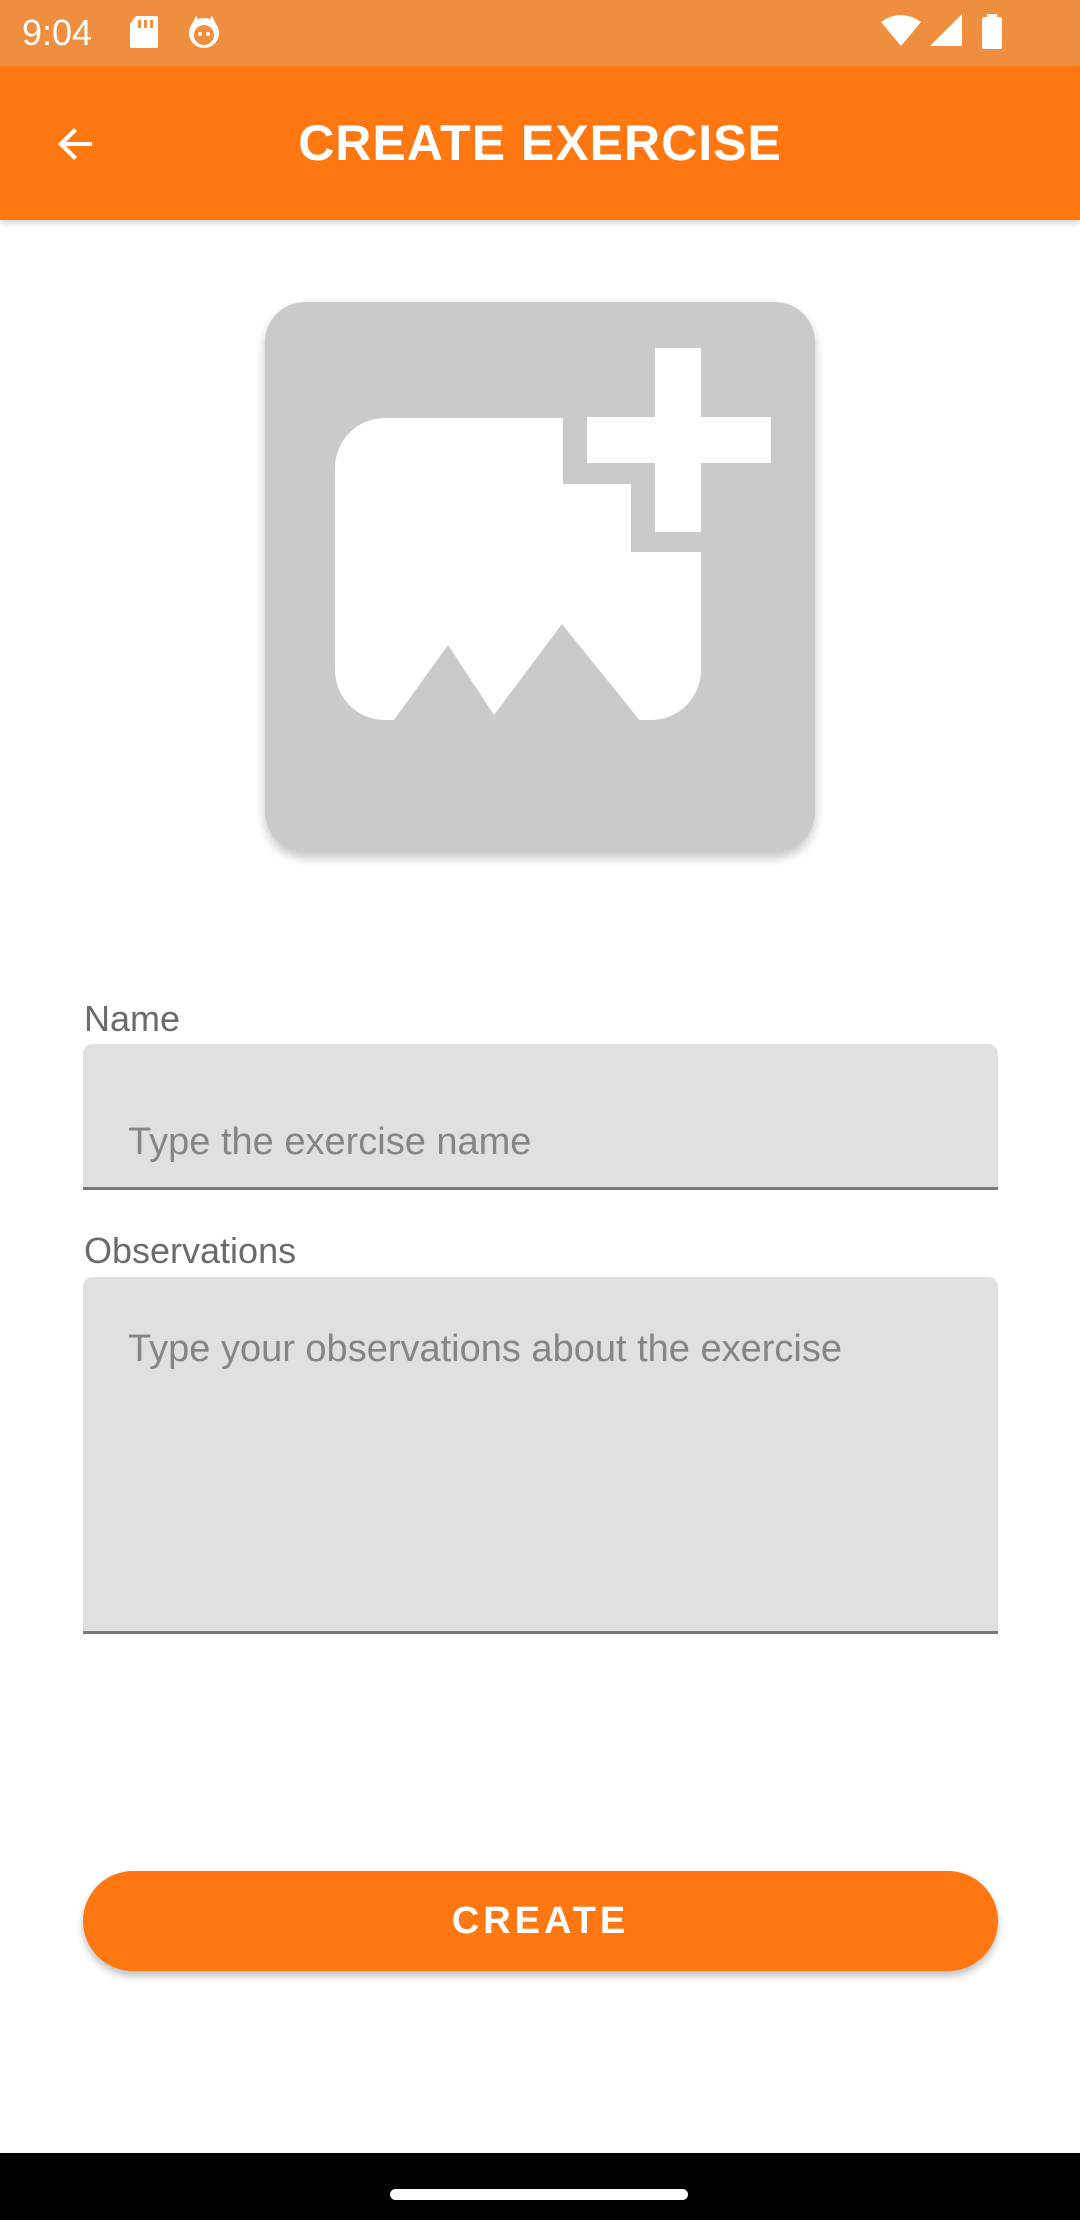 This screenshot has height=2220, width=1080. I want to click on exercise-name-input: Type the exercise name, so click(540, 1117).